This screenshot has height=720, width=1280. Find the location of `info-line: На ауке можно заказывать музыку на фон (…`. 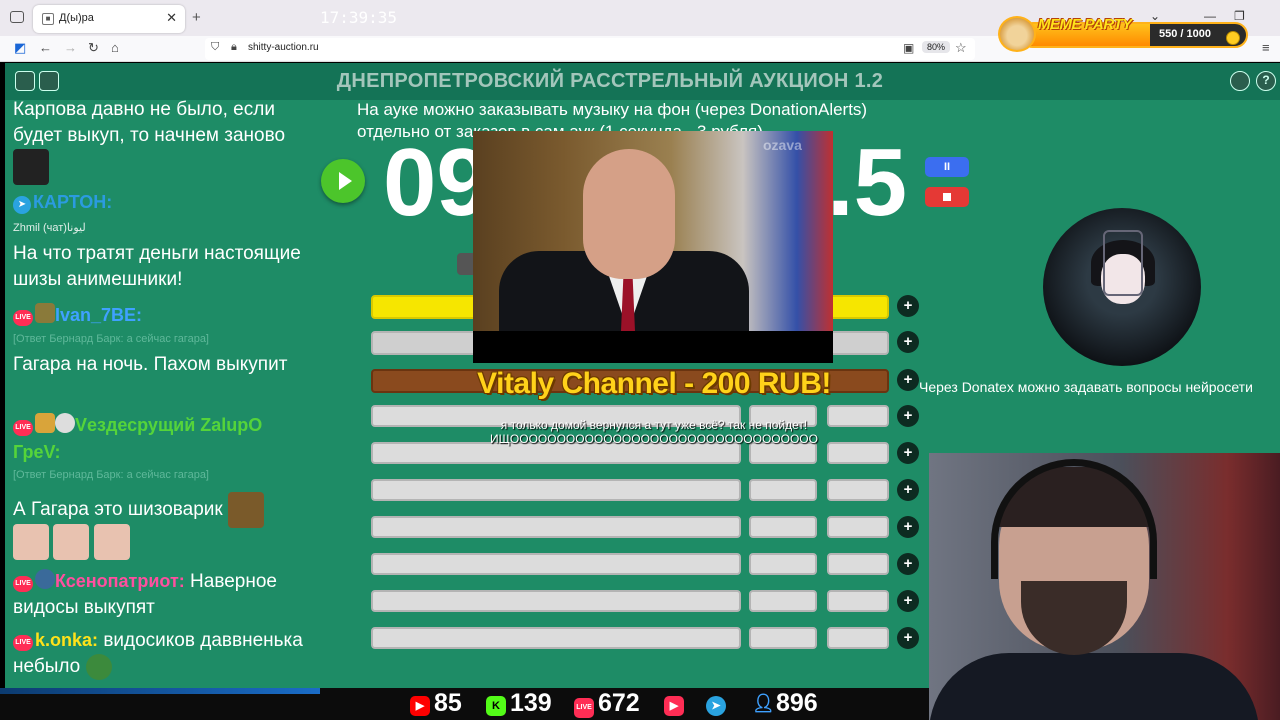

info-line: На ауке можно заказывать музыку на фон (… is located at coordinates (612, 109).